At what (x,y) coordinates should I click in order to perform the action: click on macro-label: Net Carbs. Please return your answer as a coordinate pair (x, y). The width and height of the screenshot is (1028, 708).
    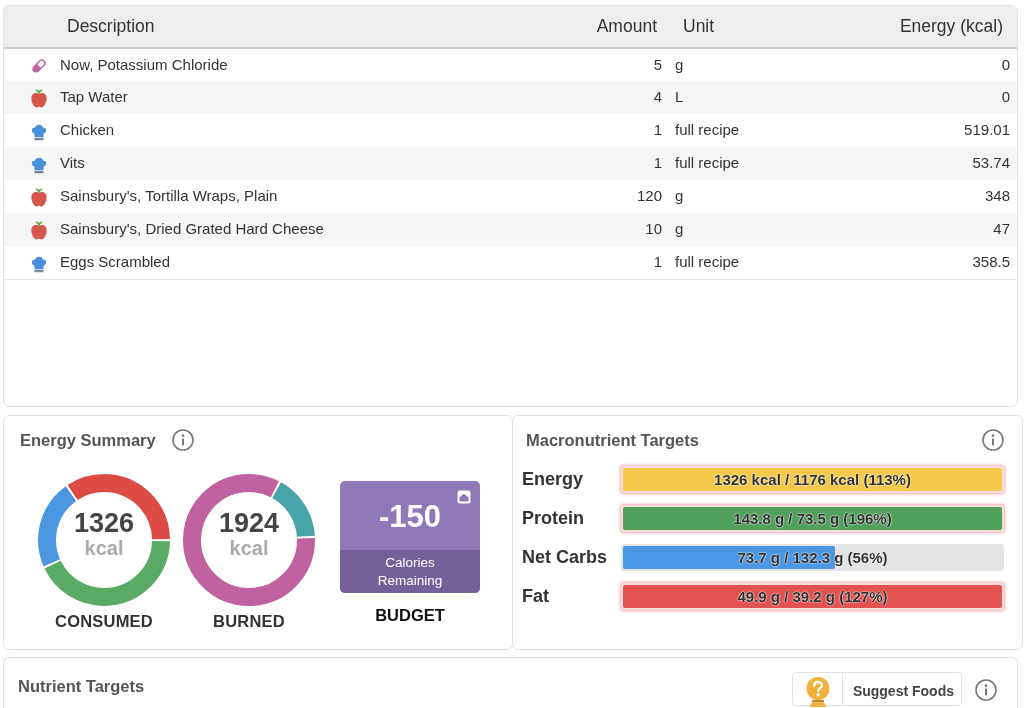
    Looking at the image, I should click on (565, 557).